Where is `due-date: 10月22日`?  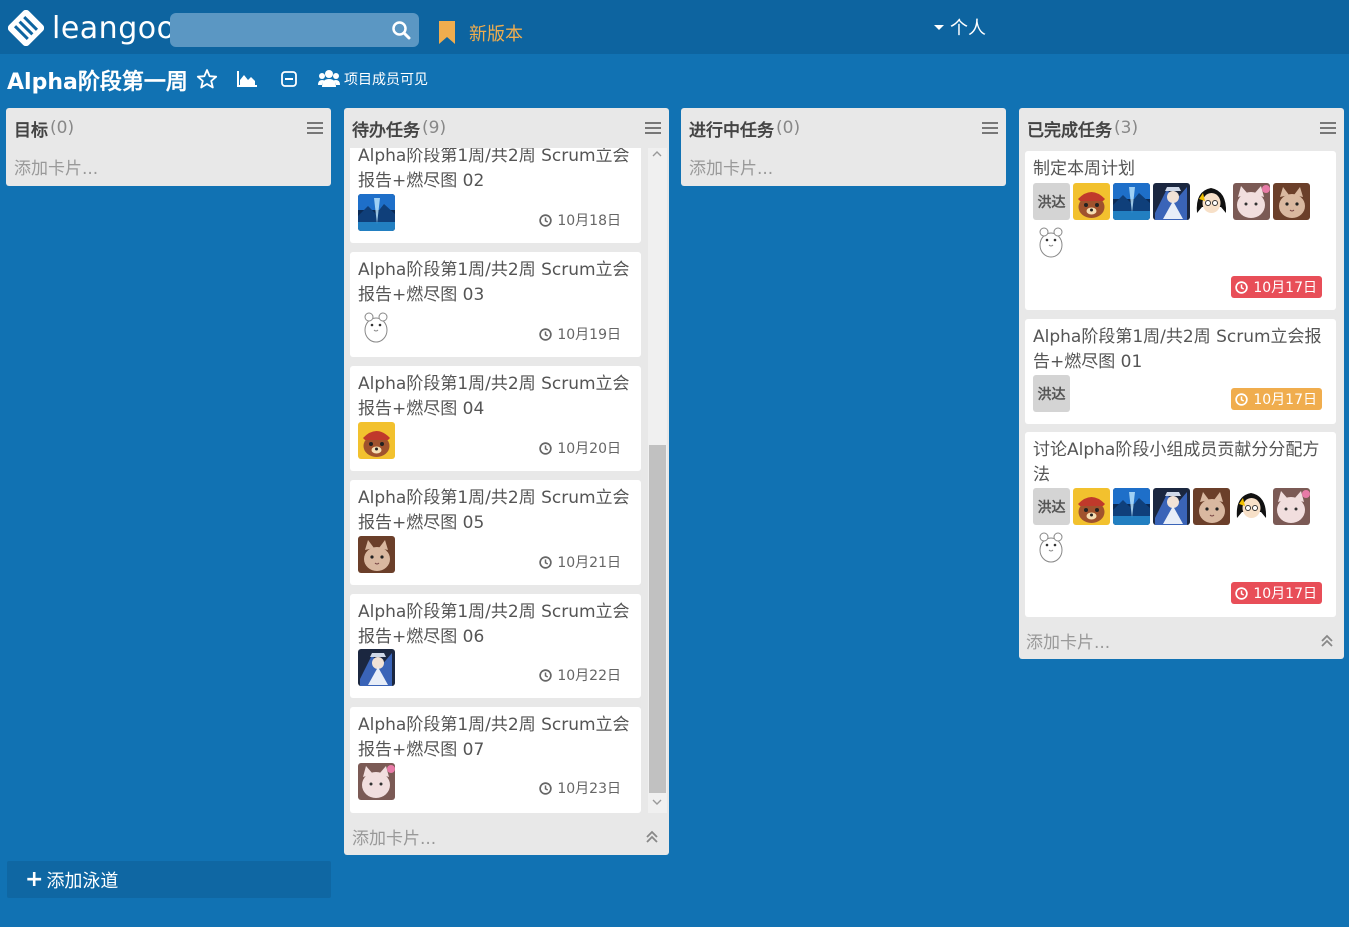 due-date: 10月22日 is located at coordinates (580, 675).